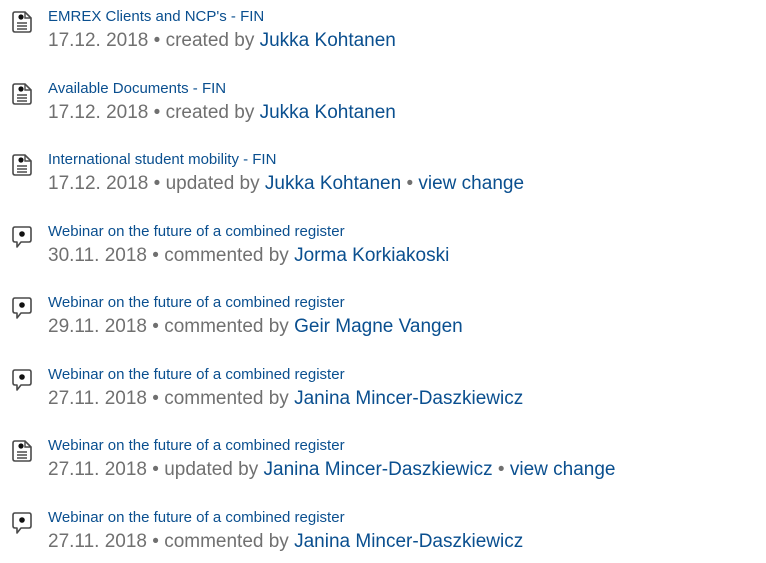 The height and width of the screenshot is (563, 766). I want to click on entry-date: 30.11. 2018, so click(97, 255).